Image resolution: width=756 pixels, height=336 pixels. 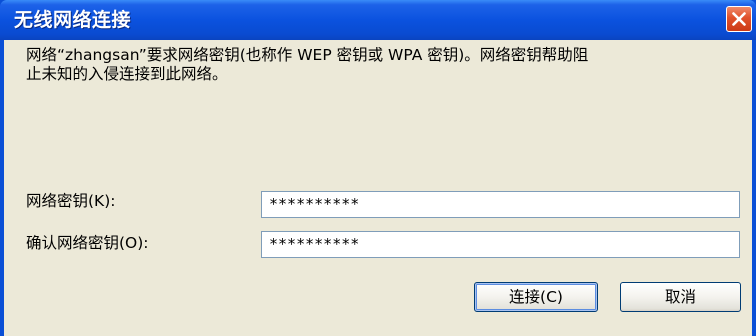 I want to click on cancel-button: 取消, so click(x=680, y=297).